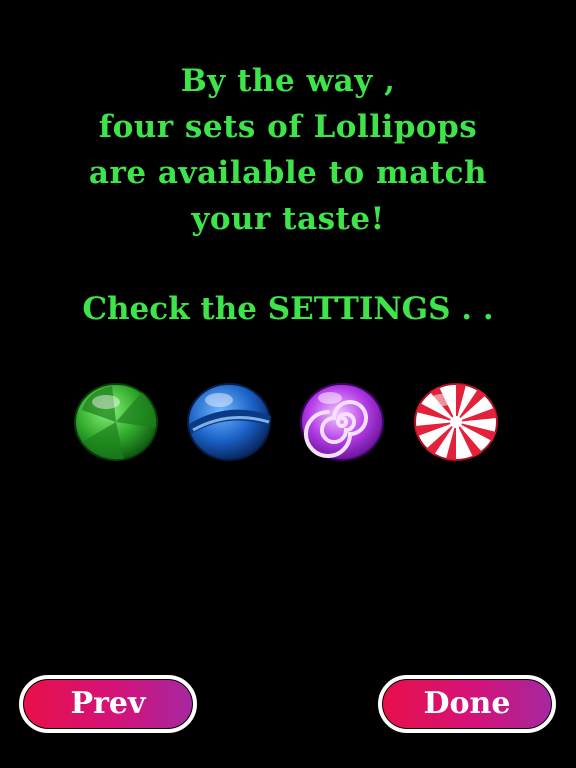  I want to click on intro-line-3: are available to match, so click(288, 173).